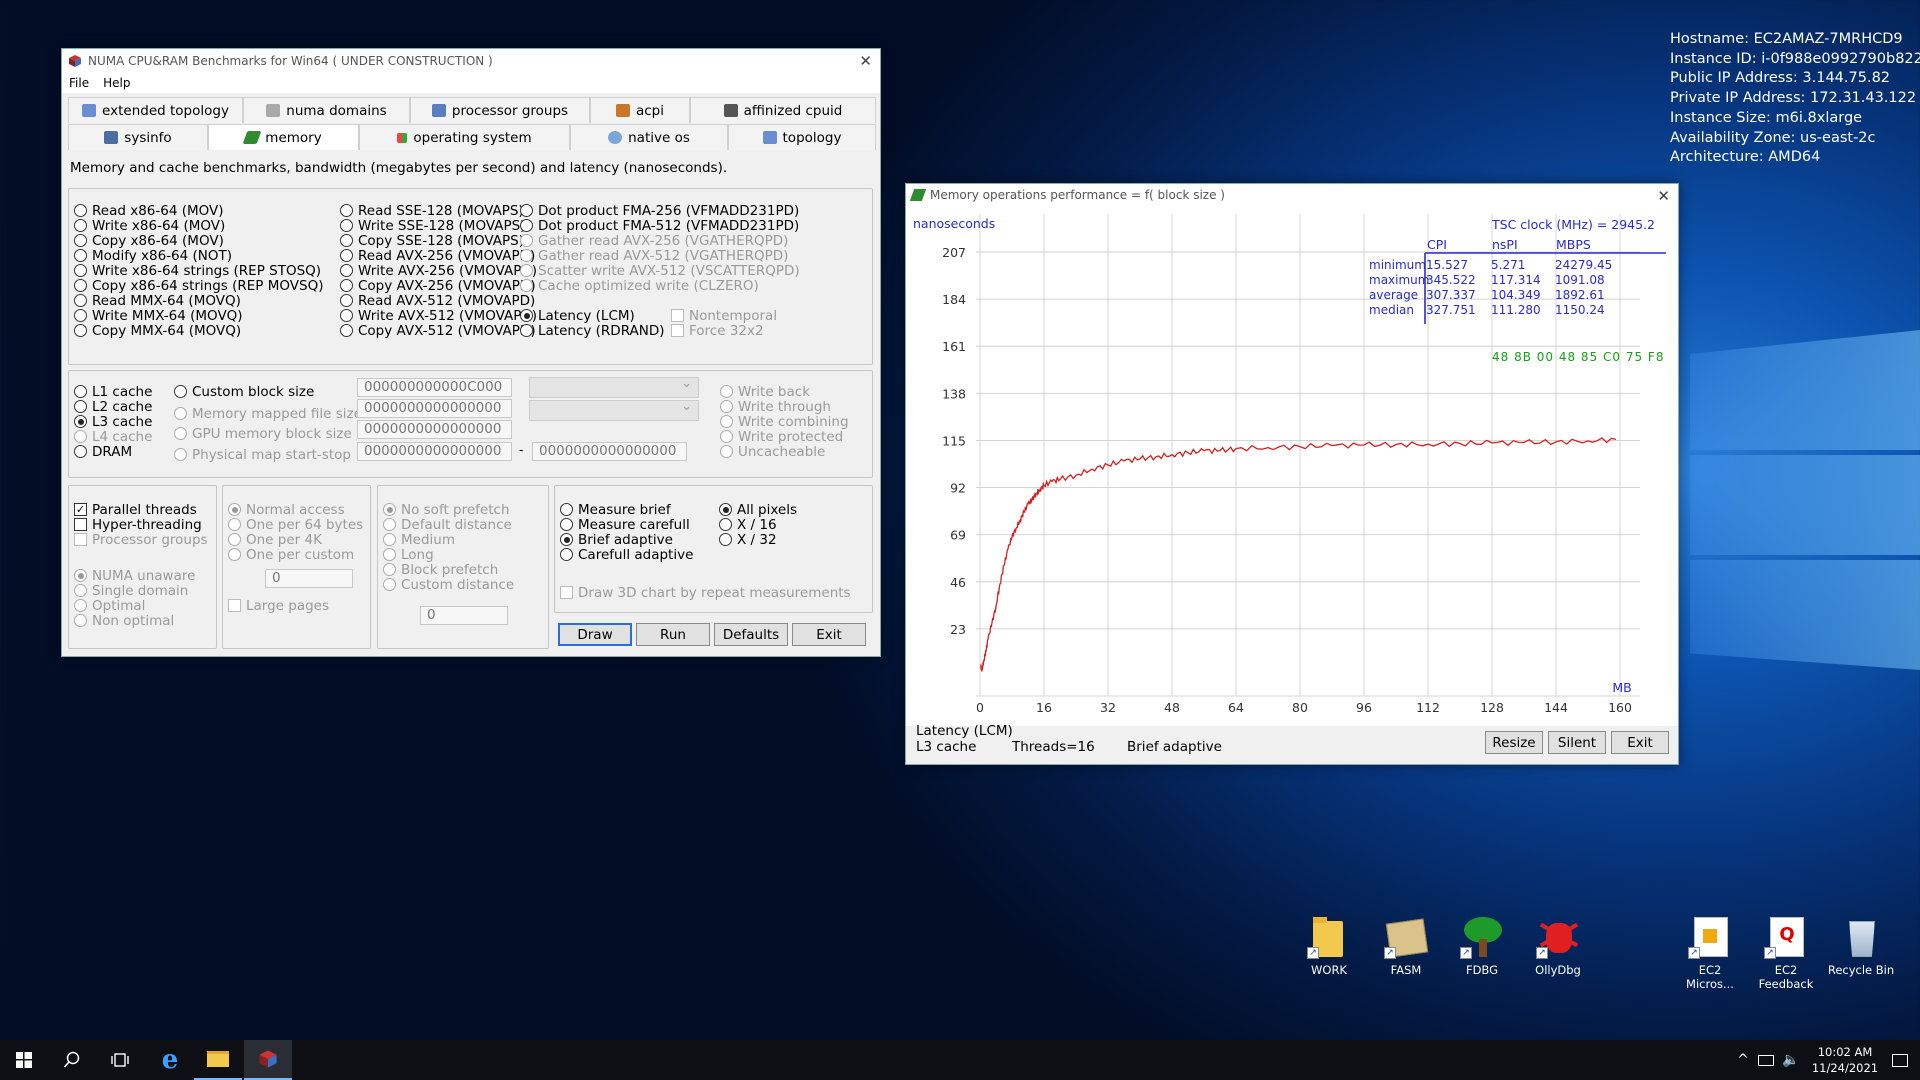 The width and height of the screenshot is (1920, 1080). I want to click on desktop-icon-work: ↗ WORK, so click(1329, 946).